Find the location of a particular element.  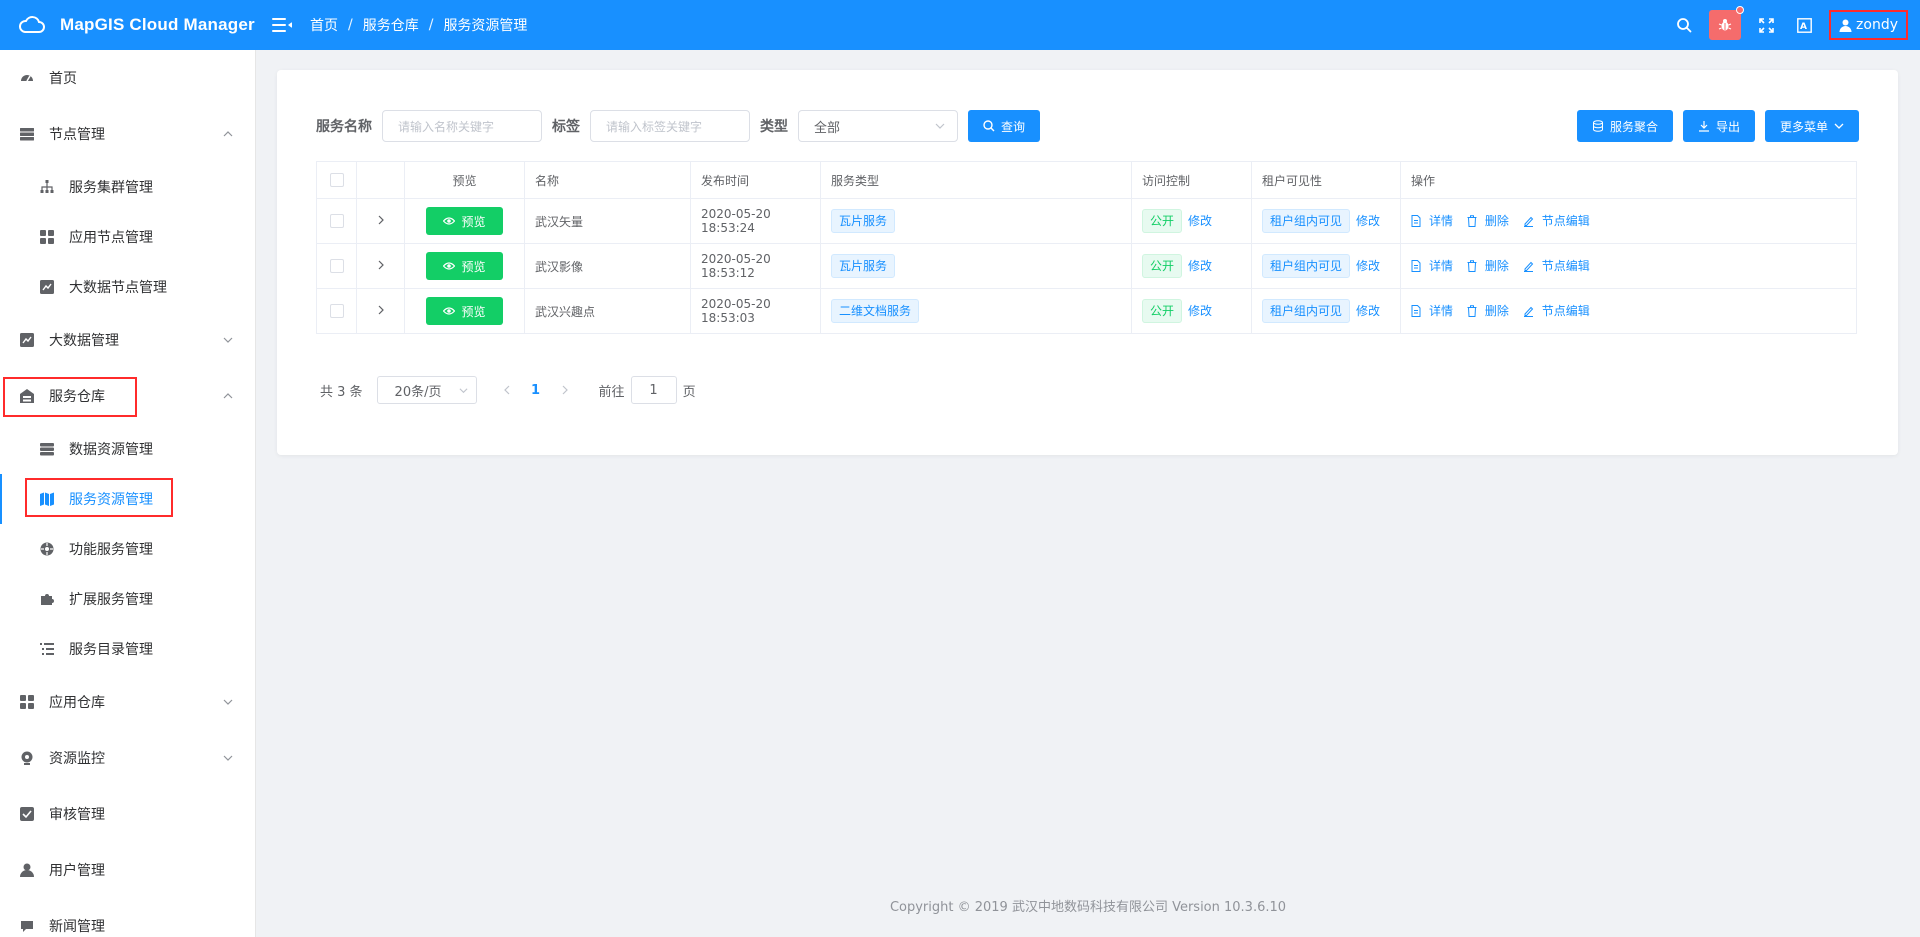

bug-report-button is located at coordinates (1727, 23).